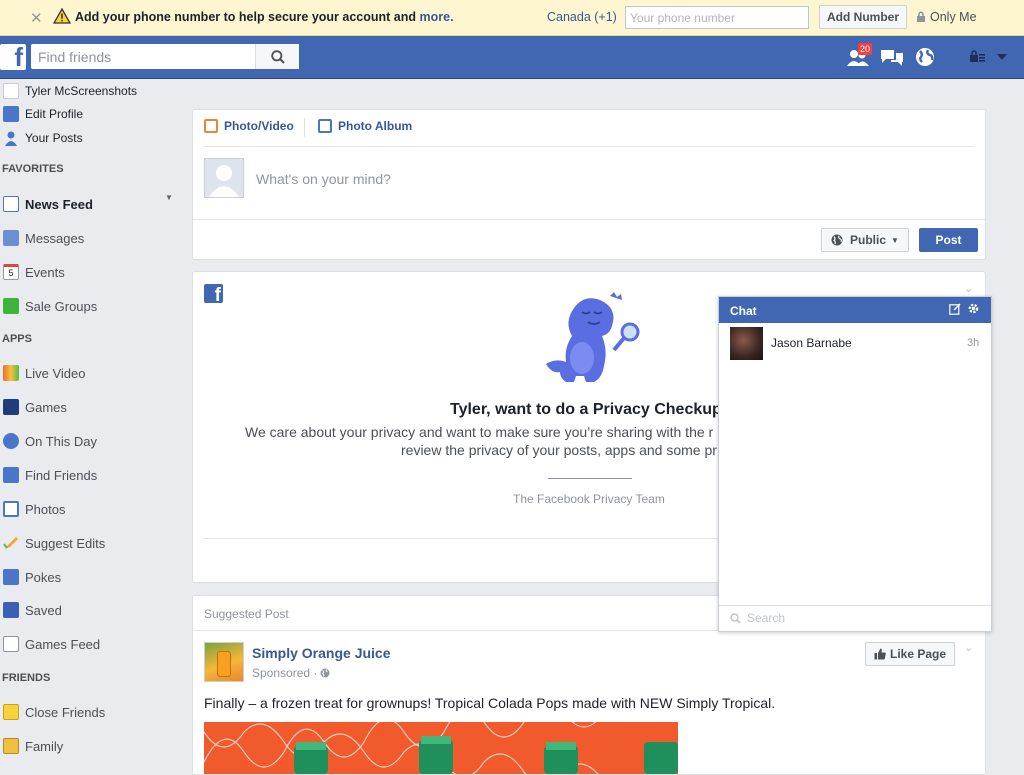 This screenshot has height=775, width=1024. I want to click on like-page-button: Like Page, so click(910, 654).